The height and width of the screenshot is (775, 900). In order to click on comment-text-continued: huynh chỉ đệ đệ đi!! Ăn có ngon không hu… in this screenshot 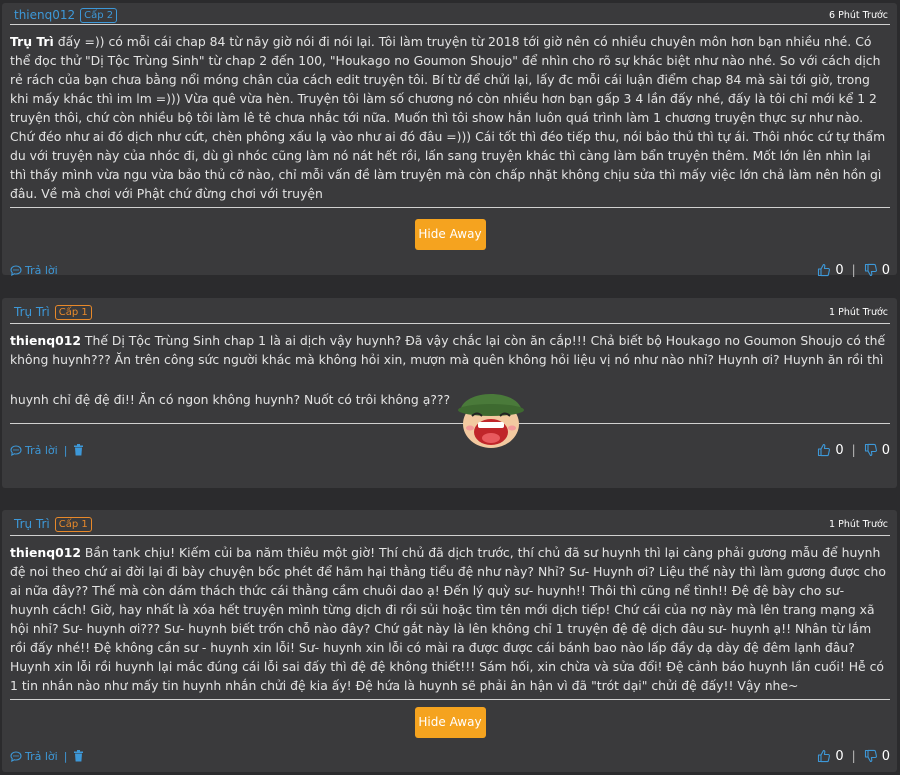, I will do `click(230, 399)`.